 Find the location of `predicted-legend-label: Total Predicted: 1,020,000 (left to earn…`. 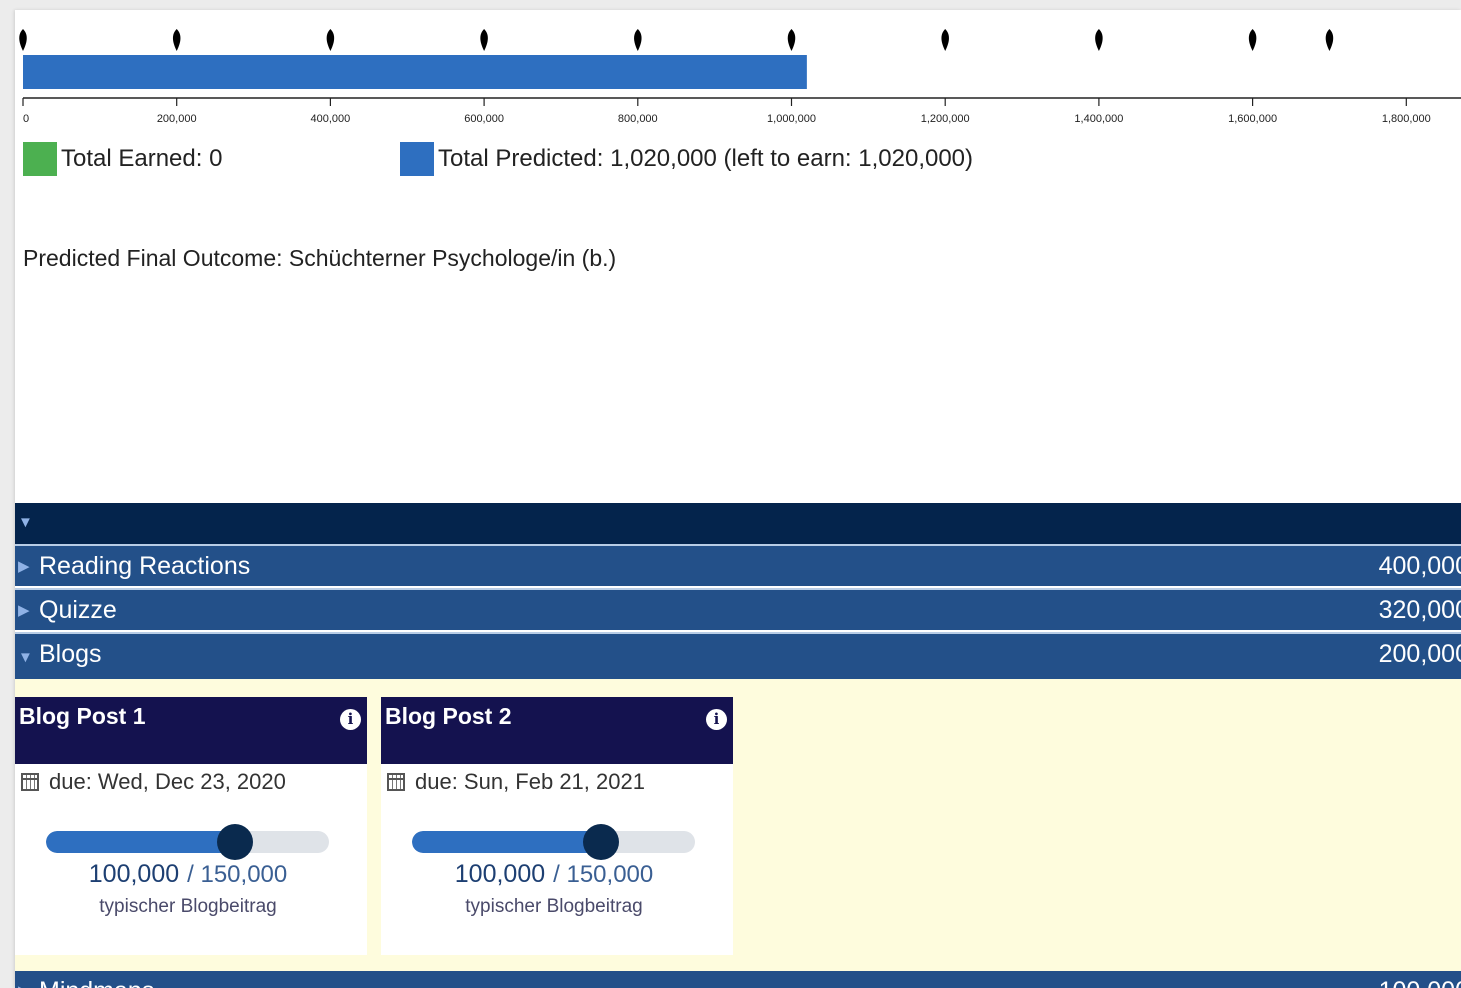

predicted-legend-label: Total Predicted: 1,020,000 (left to earn… is located at coordinates (706, 158).